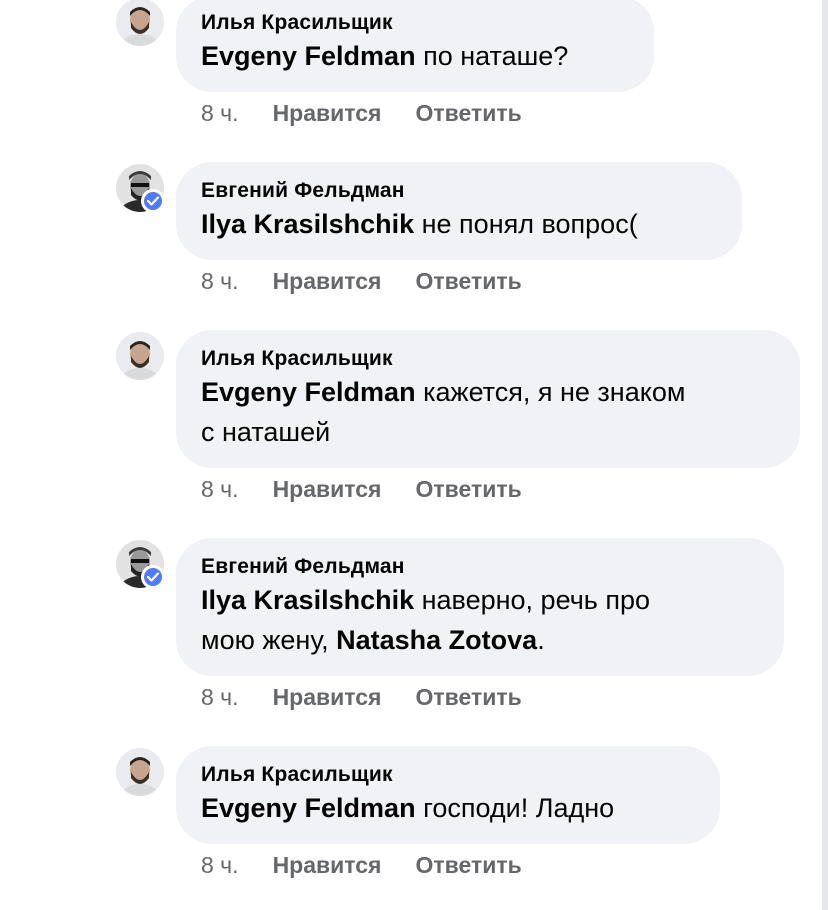  Describe the element at coordinates (550, 392) in the screenshot. I see `comment-body: кажется, я не знаком` at that location.